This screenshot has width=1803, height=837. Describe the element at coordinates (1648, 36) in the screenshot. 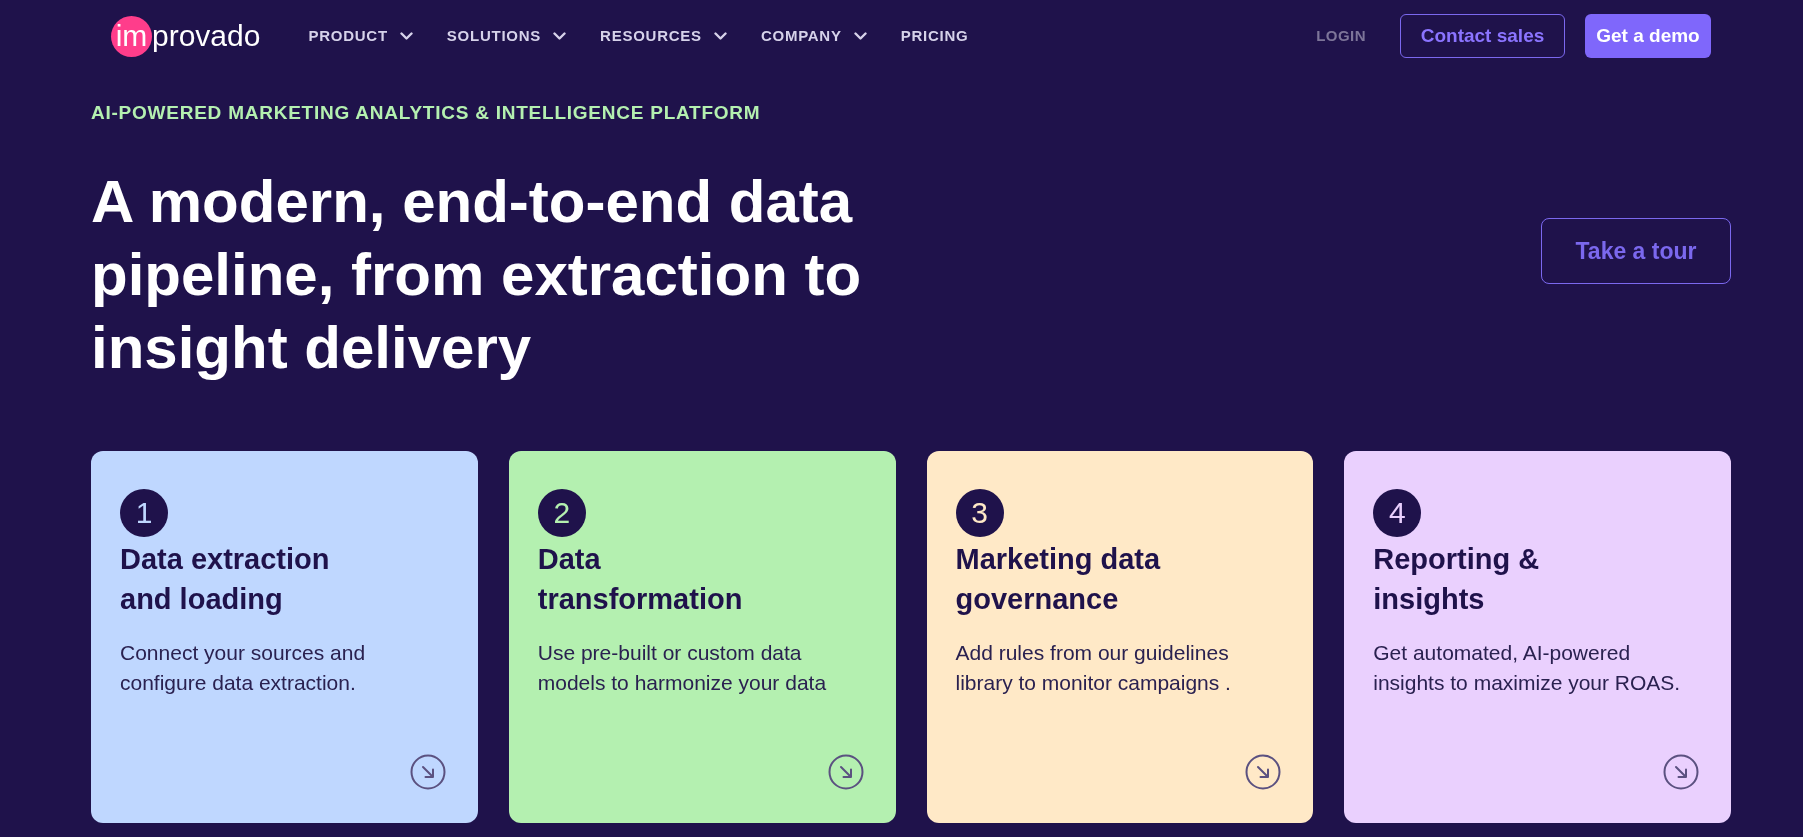

I see `get-a-demo-button: Get a demo` at that location.